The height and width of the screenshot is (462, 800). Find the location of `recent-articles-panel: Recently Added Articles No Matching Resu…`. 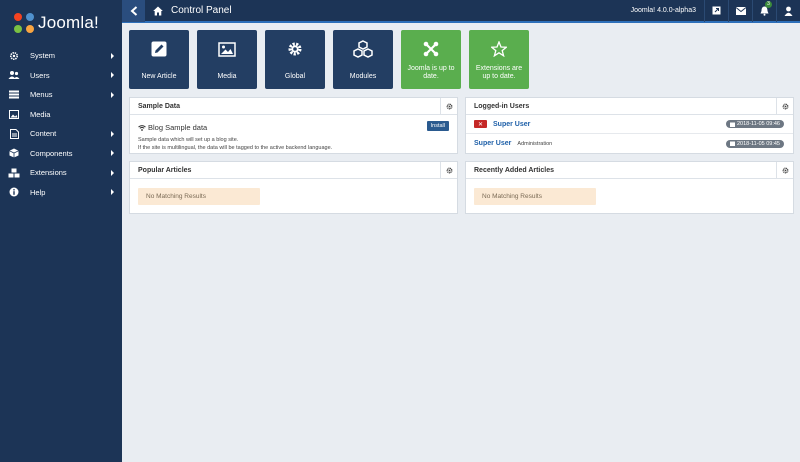

recent-articles-panel: Recently Added Articles No Matching Resu… is located at coordinates (629, 187).